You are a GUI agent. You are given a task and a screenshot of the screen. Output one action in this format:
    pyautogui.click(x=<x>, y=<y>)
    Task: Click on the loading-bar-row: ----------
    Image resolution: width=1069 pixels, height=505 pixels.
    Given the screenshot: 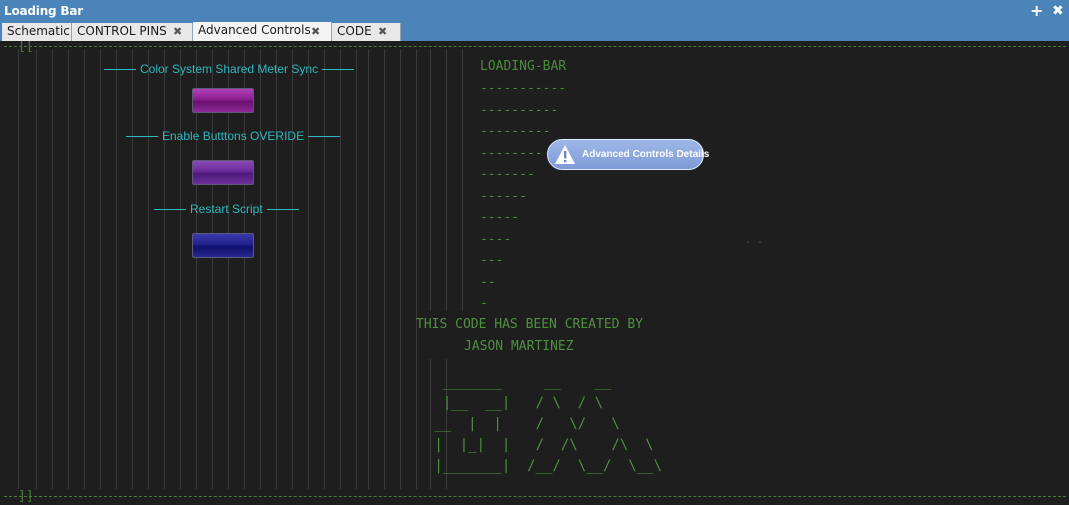 What is the action you would take?
    pyautogui.click(x=519, y=110)
    